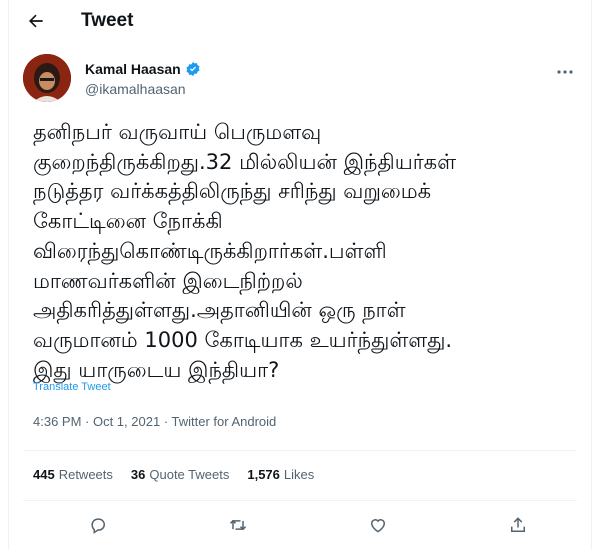 Image resolution: width=600 pixels, height=550 pixels. I want to click on like-button, so click(378, 525).